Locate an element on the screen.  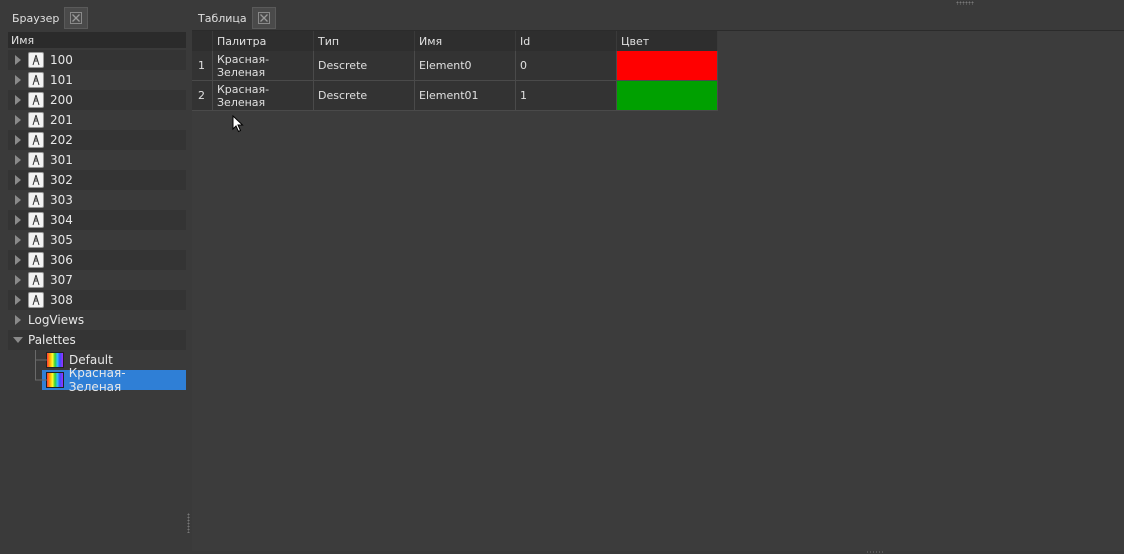
table-close-button is located at coordinates (263, 18).